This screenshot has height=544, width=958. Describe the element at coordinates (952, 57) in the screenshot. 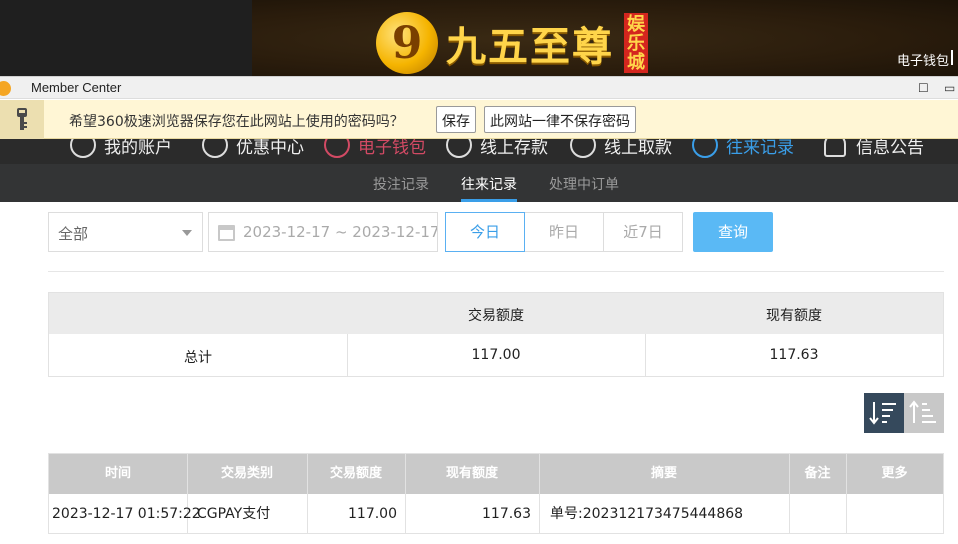

I see `wallet-separator` at that location.